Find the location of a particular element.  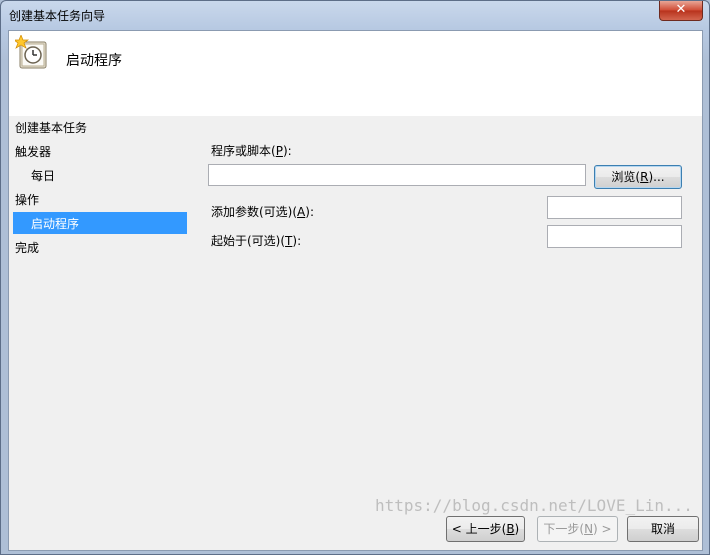

step-trigger: 触发器 is located at coordinates (33, 151).